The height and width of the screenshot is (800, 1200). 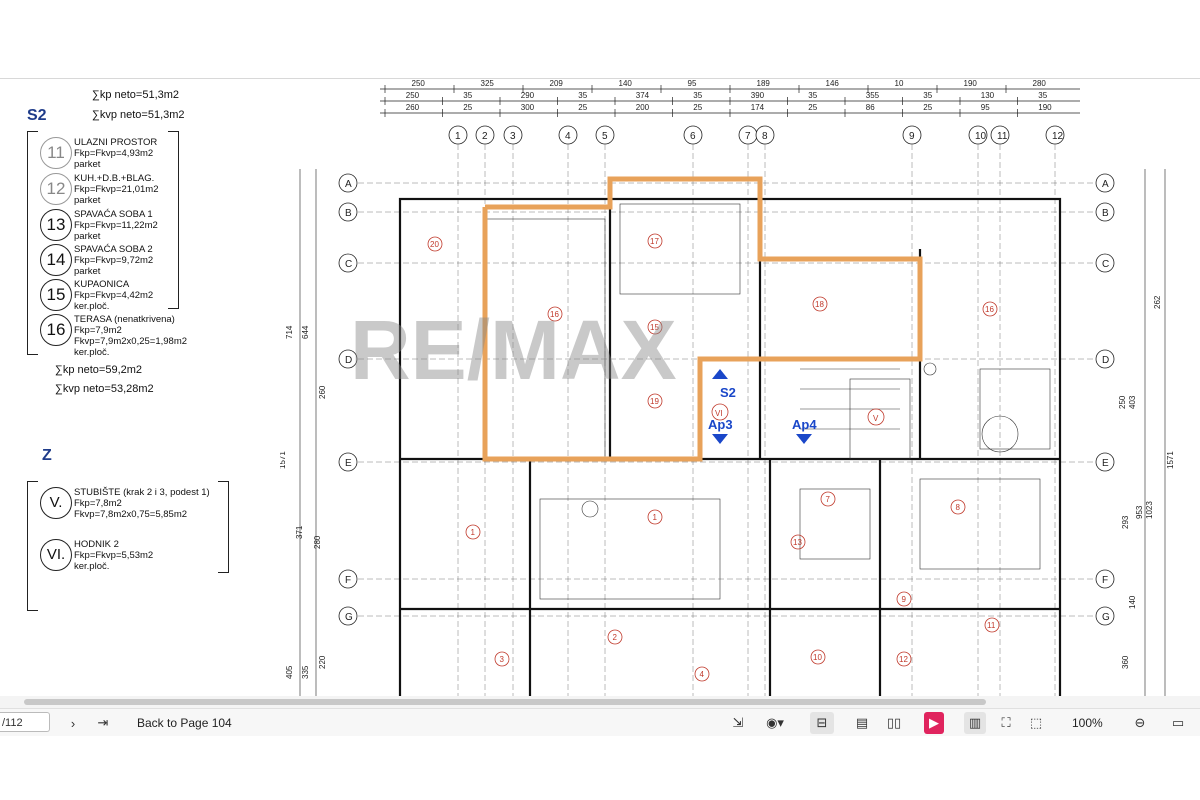 I want to click on room-marker-number: 20, so click(x=434, y=244).